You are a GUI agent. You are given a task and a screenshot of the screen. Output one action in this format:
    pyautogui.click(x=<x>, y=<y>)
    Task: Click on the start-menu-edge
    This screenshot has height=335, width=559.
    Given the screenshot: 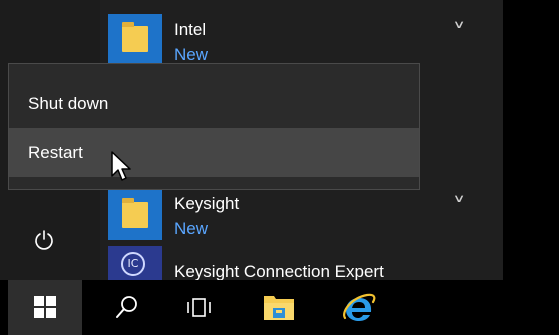 What is the action you would take?
    pyautogui.click(x=531, y=140)
    